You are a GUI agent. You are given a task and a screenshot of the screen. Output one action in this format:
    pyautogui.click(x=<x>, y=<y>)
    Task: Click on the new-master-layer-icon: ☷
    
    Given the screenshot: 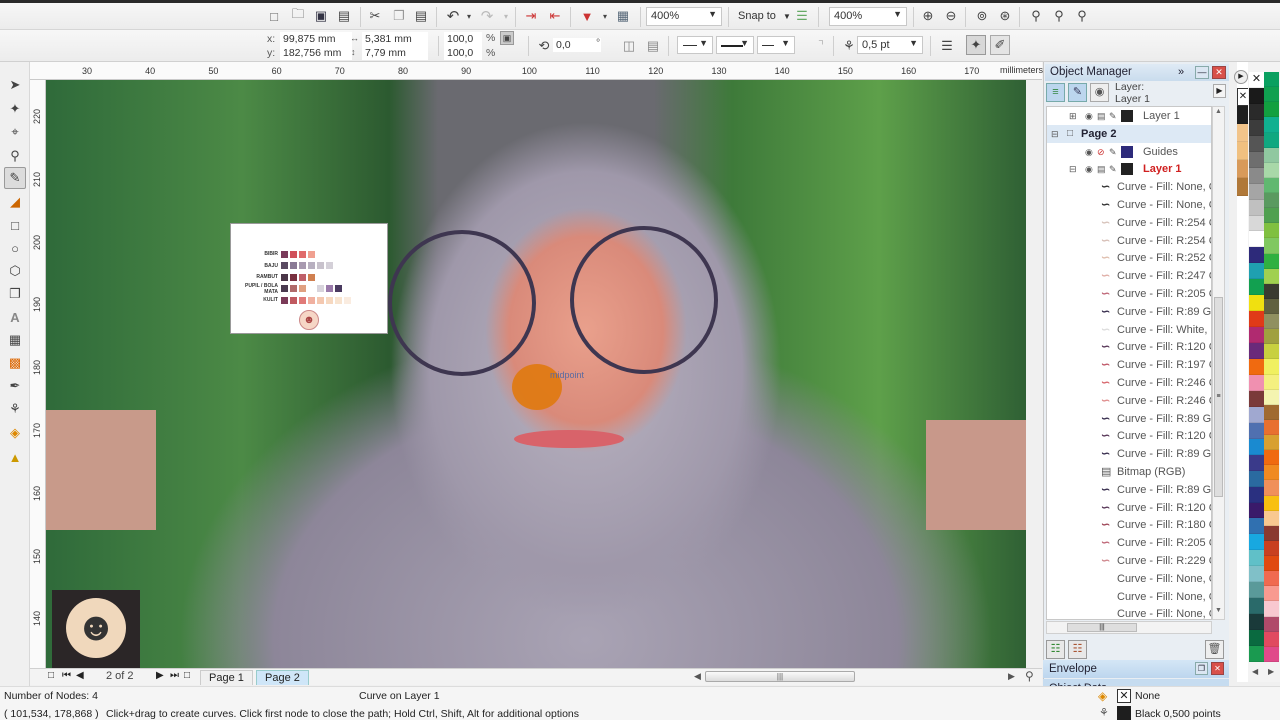 What is the action you would take?
    pyautogui.click(x=1077, y=649)
    